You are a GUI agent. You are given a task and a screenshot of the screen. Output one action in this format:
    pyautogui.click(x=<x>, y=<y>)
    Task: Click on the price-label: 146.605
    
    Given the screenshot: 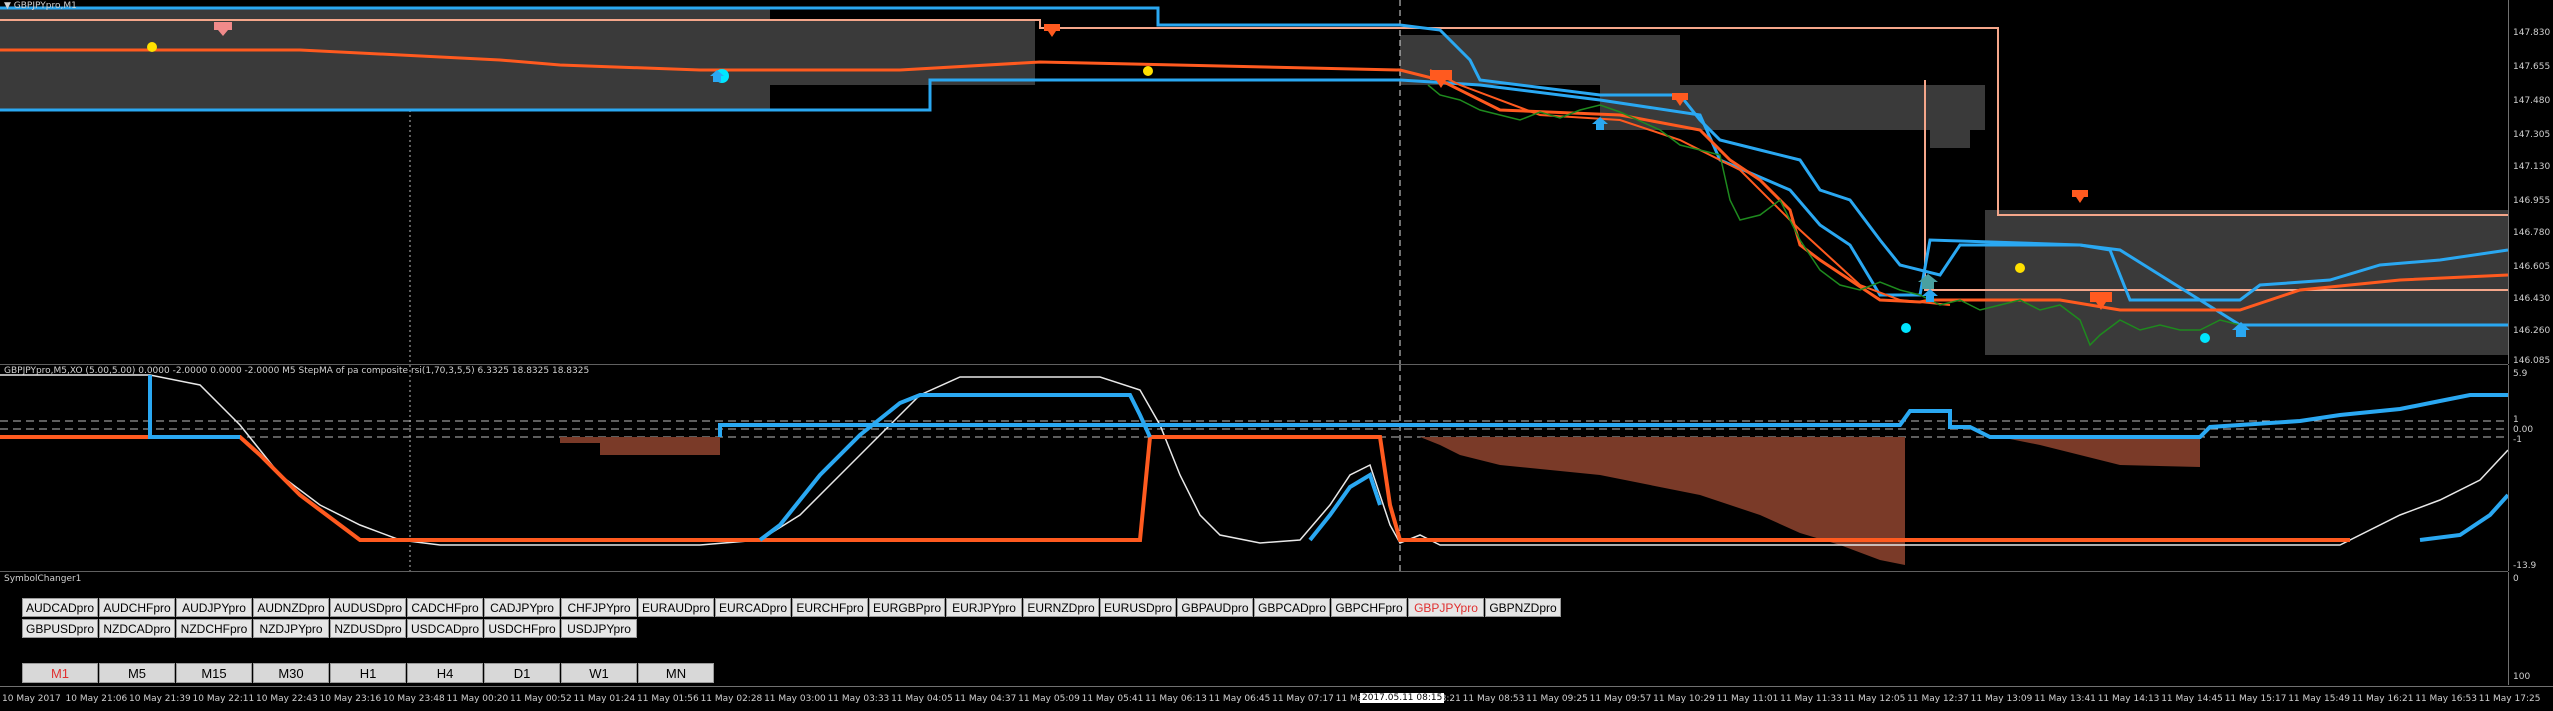 What is the action you would take?
    pyautogui.click(x=2532, y=267)
    